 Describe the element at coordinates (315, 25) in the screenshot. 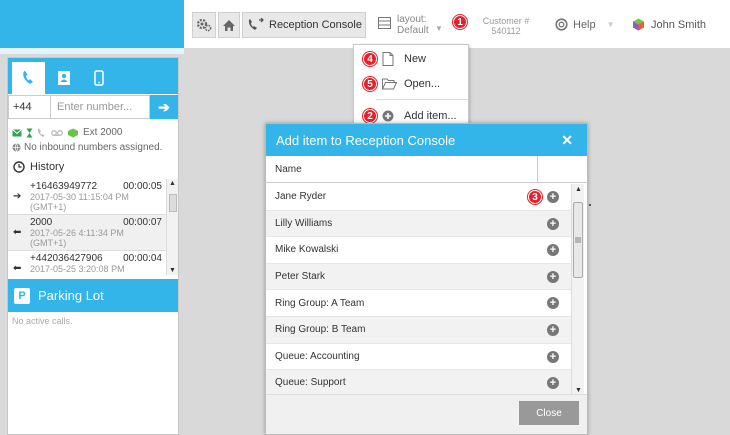

I see `reception-console-label: Reception Console` at that location.